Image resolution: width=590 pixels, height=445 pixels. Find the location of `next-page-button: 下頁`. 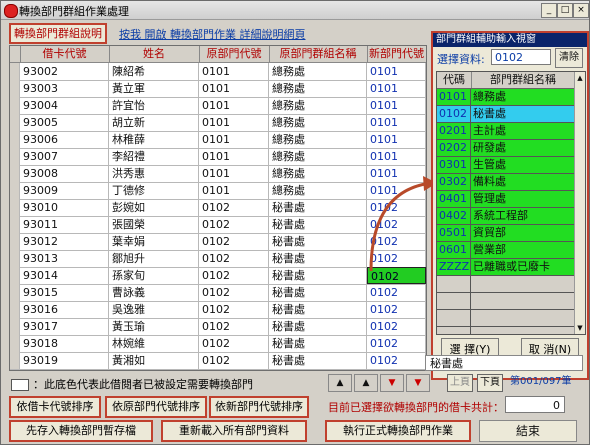

next-page-button: 下頁 is located at coordinates (490, 383).